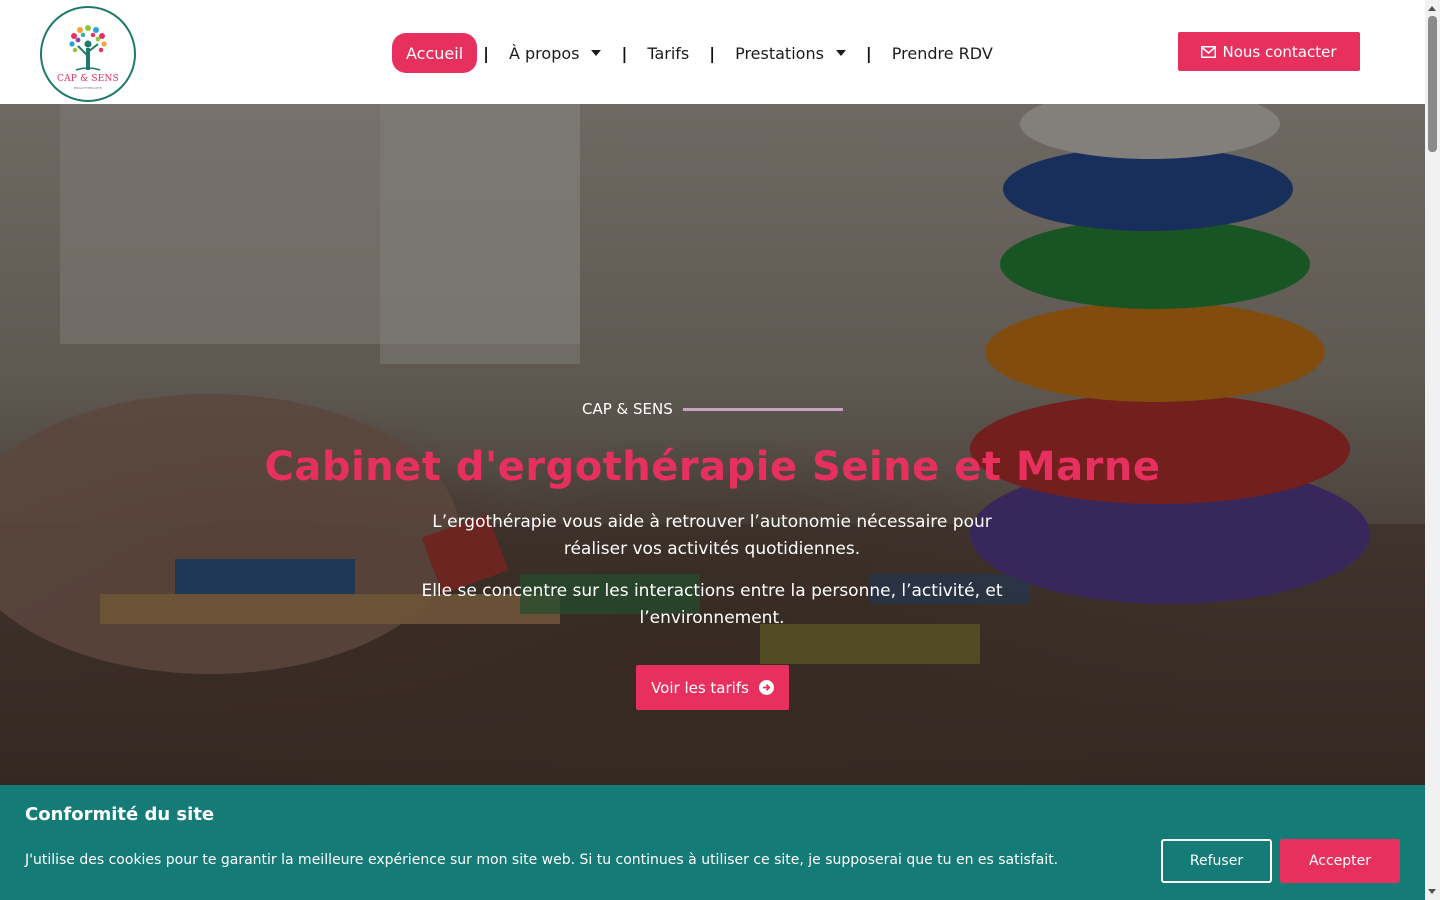 The width and height of the screenshot is (1440, 900). What do you see at coordinates (1432, 8) in the screenshot?
I see `scroll-up-icon` at bounding box center [1432, 8].